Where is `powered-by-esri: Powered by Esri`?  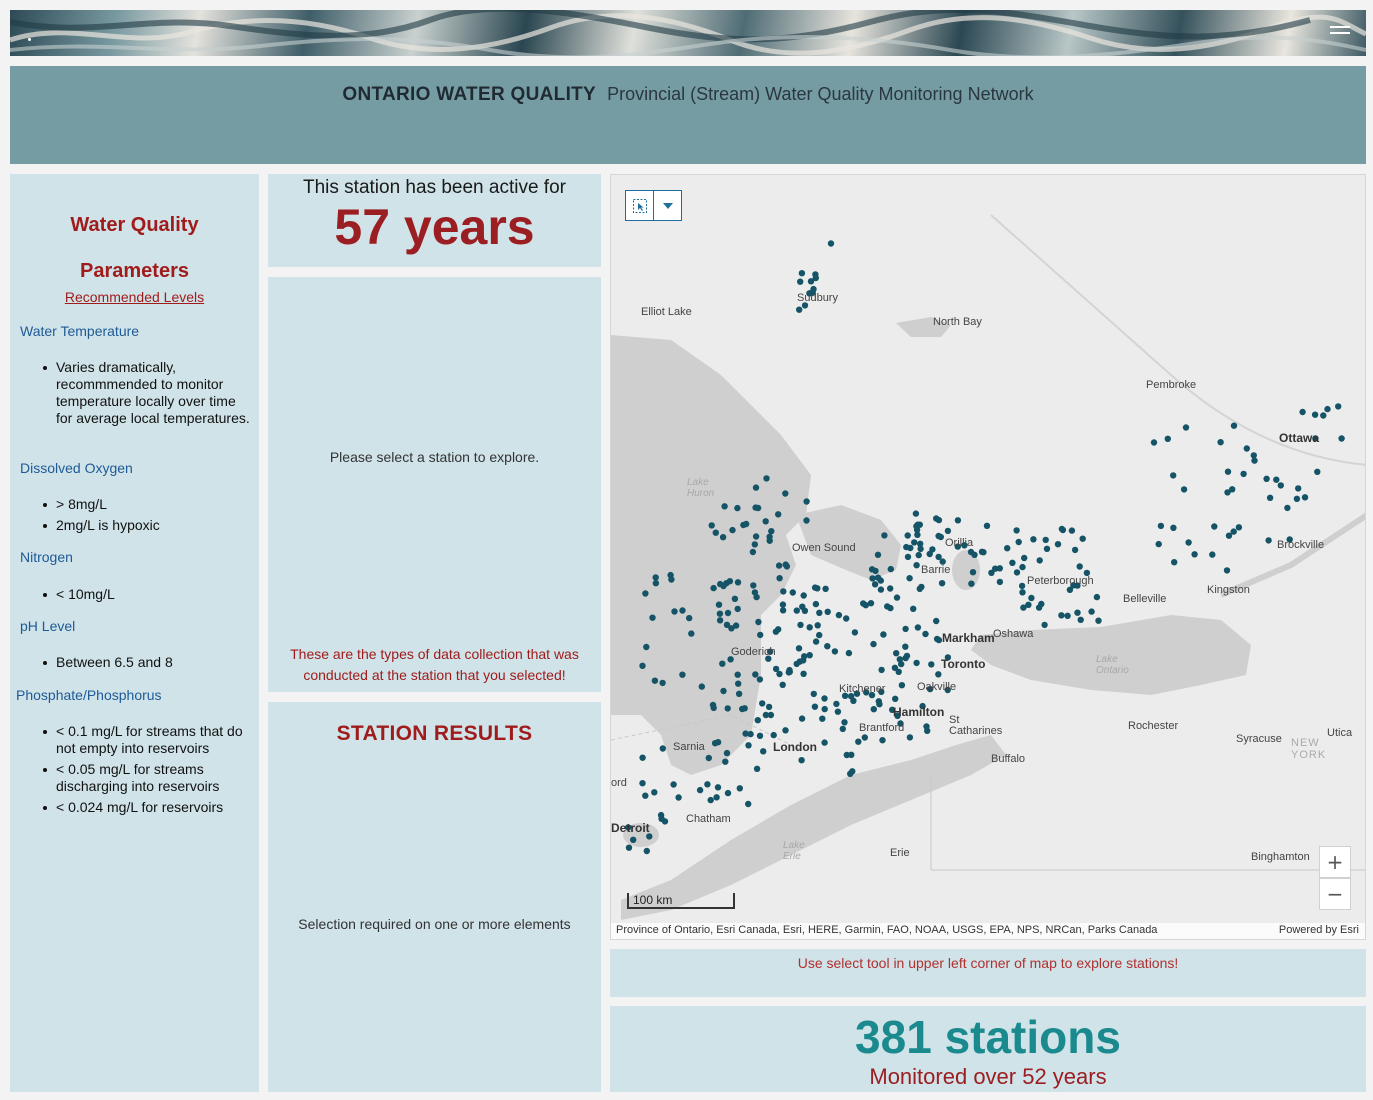
powered-by-esri: Powered by Esri is located at coordinates (1319, 930).